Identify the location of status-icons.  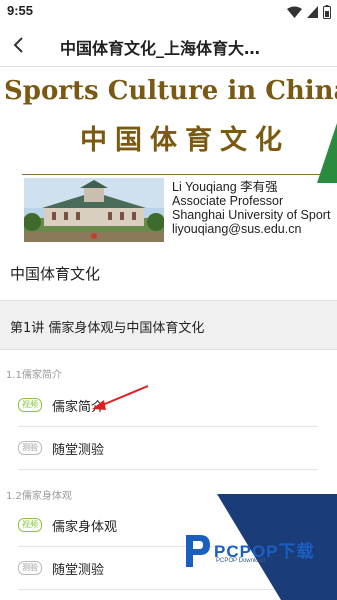
(309, 12).